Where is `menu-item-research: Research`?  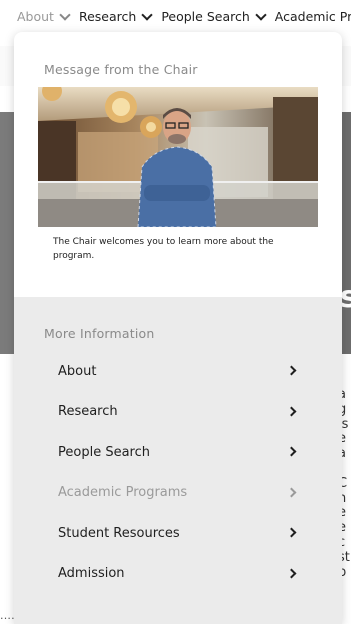 menu-item-research: Research is located at coordinates (178, 412).